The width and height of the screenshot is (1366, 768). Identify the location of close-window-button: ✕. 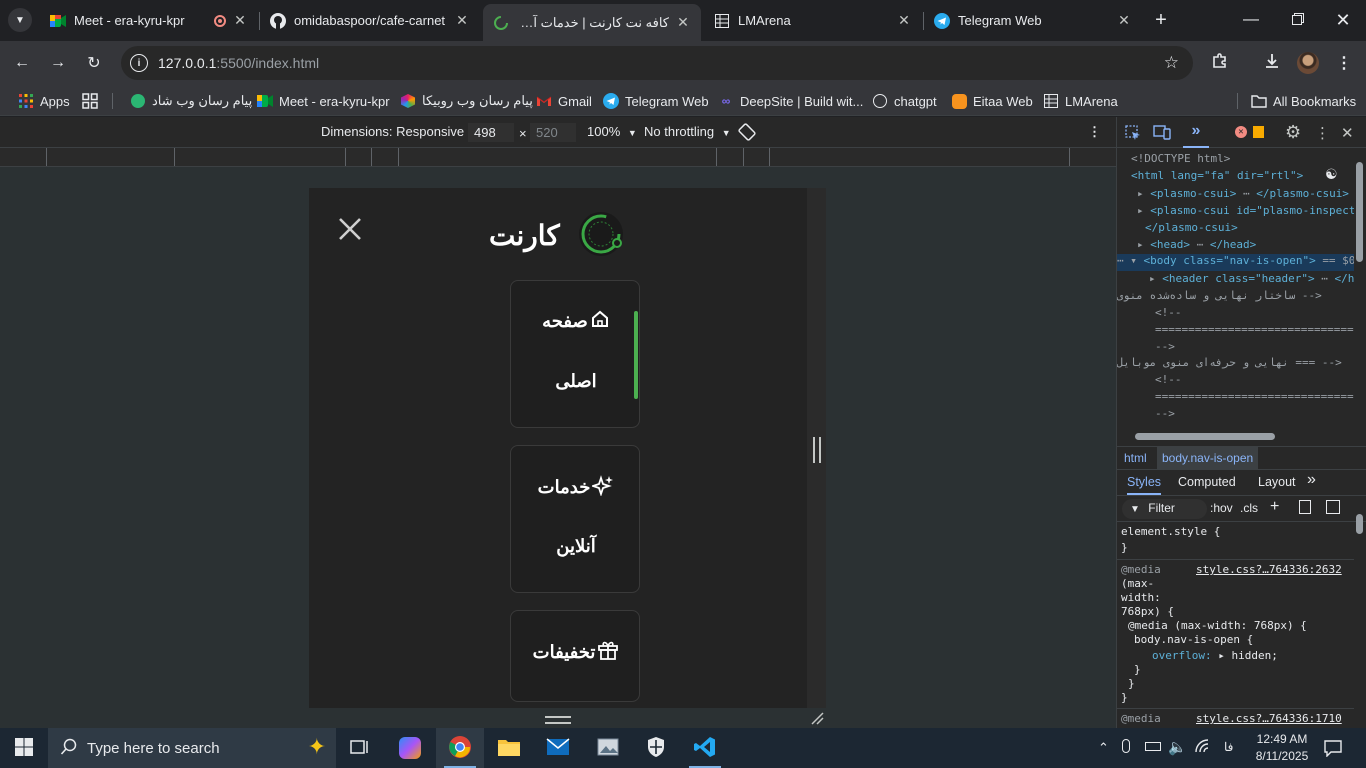
(1343, 20).